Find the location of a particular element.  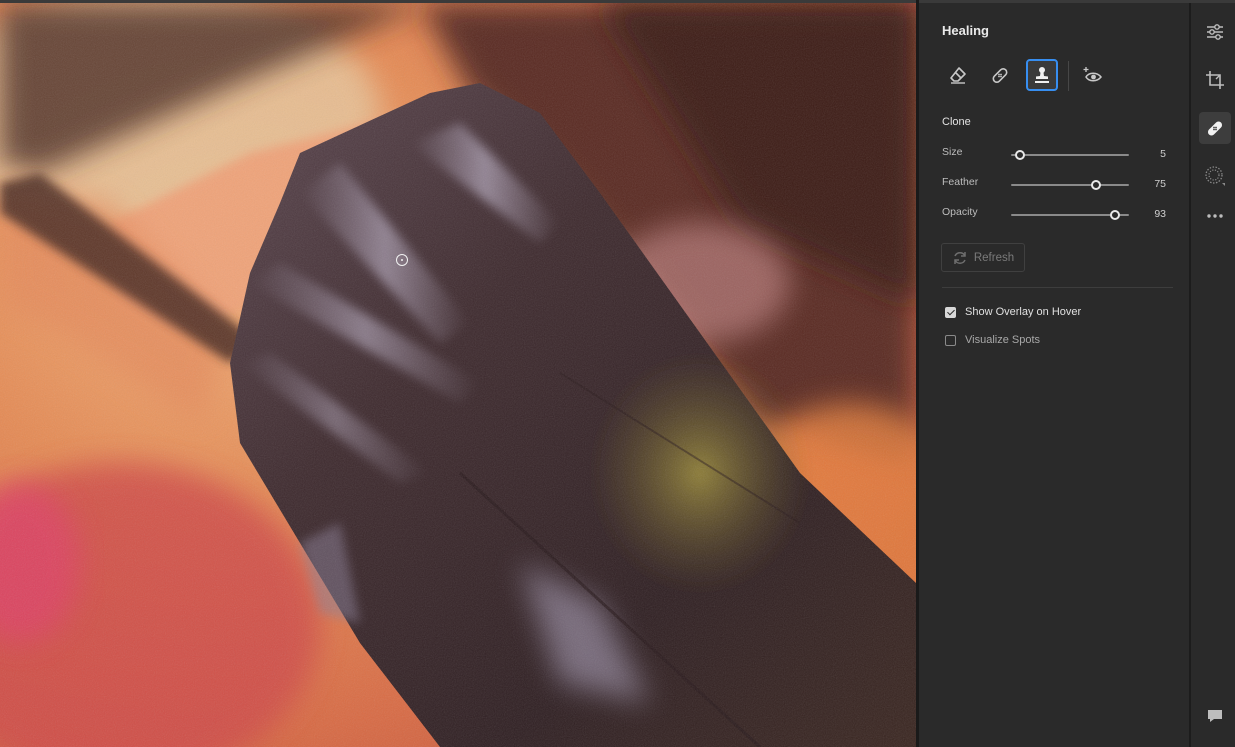

crop-button is located at coordinates (1215, 80).